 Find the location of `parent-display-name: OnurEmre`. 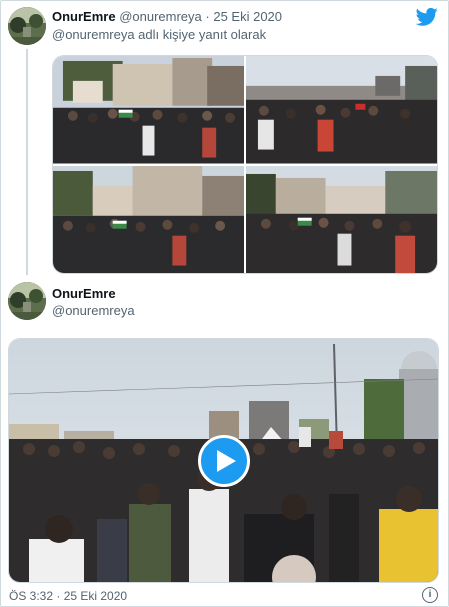

parent-display-name: OnurEmre is located at coordinates (84, 16).